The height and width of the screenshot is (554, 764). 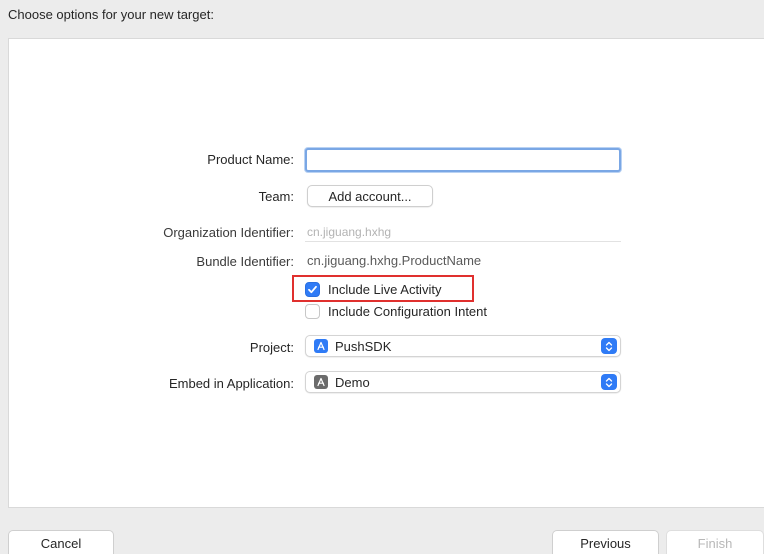 What do you see at coordinates (276, 196) in the screenshot?
I see `team-label: Team:` at bounding box center [276, 196].